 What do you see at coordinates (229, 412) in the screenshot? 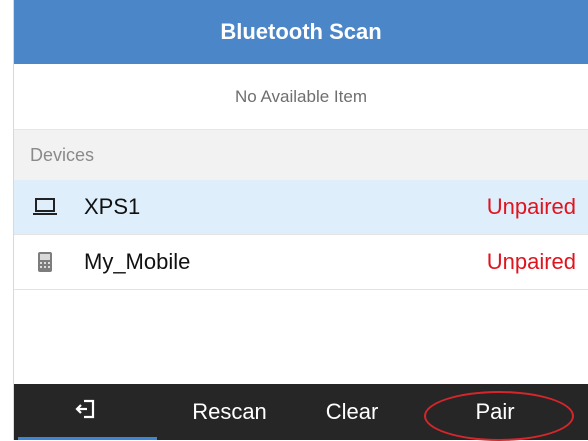
I see `rescan-button: Rescan` at bounding box center [229, 412].